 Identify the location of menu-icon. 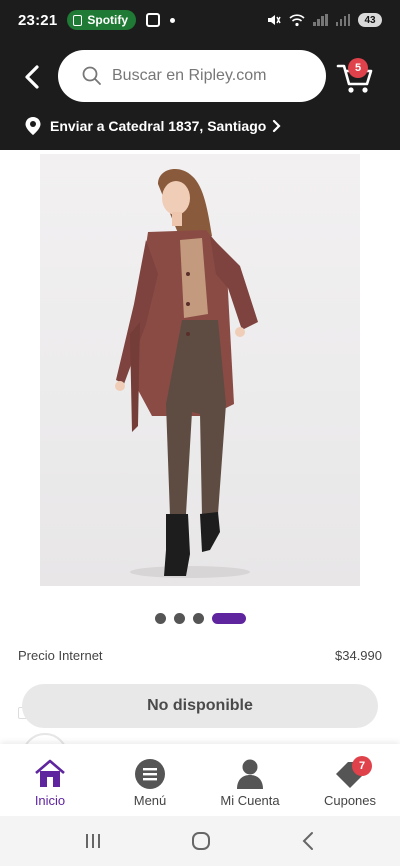
(150, 774).